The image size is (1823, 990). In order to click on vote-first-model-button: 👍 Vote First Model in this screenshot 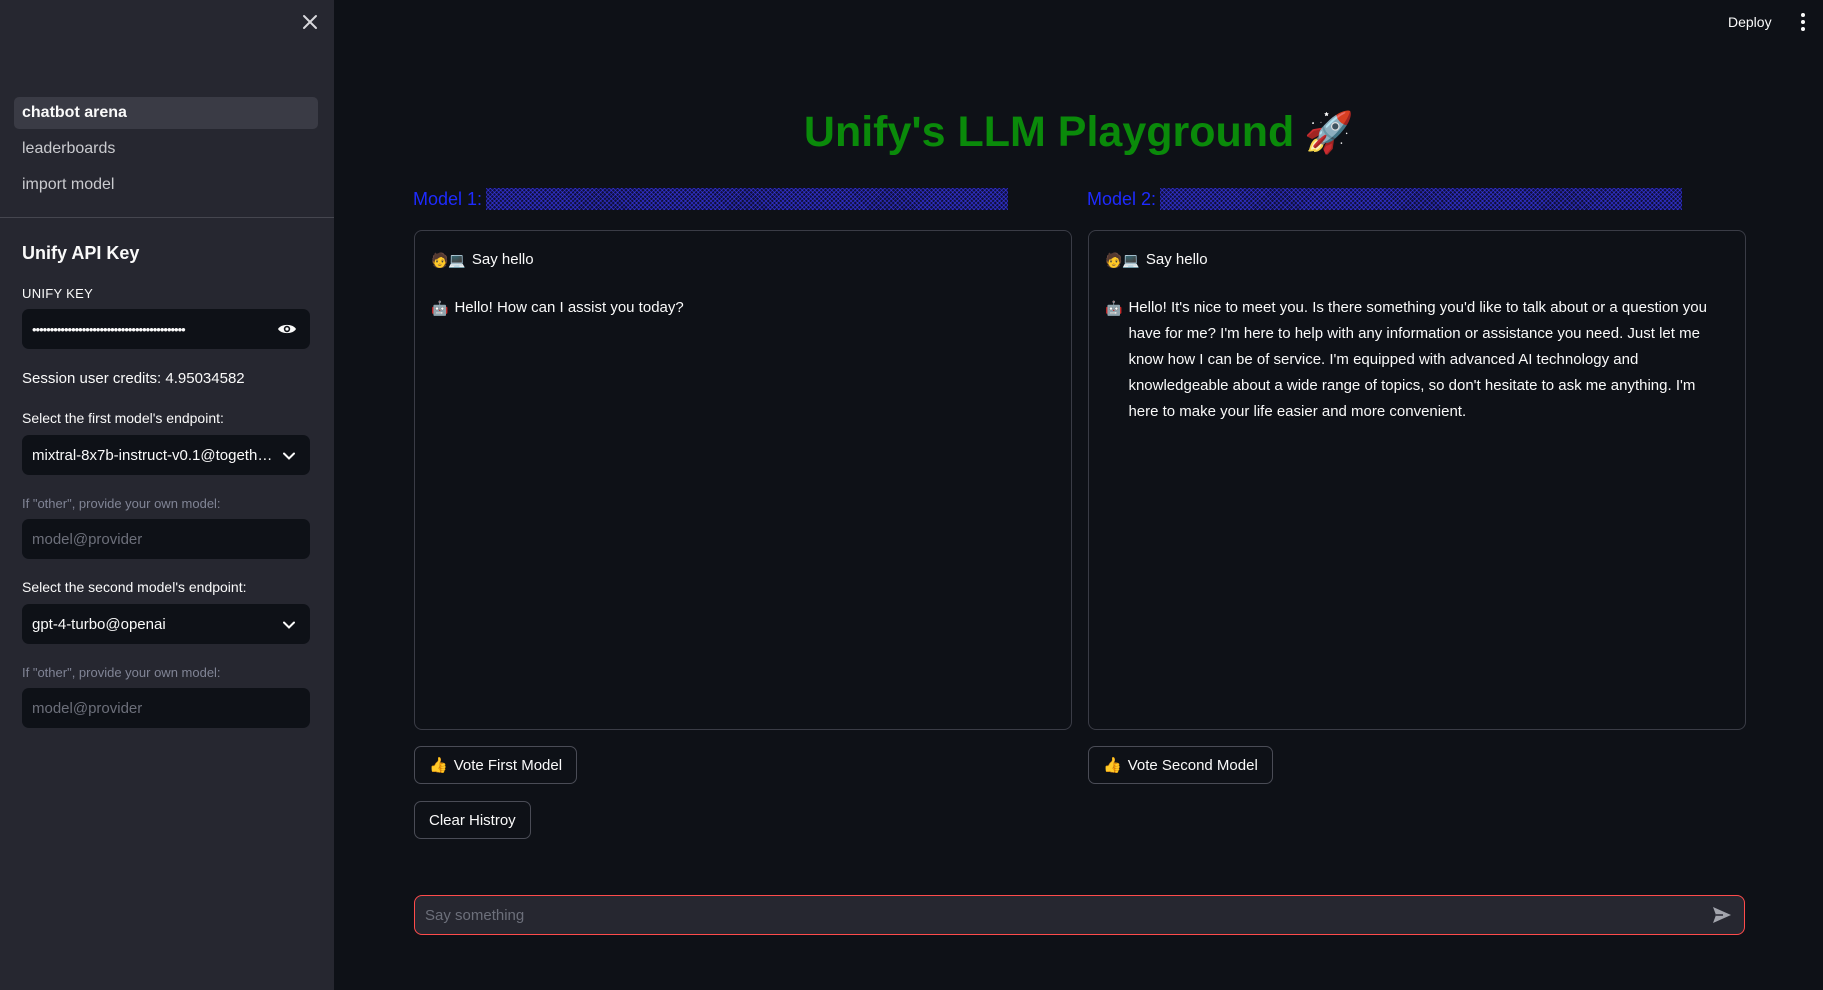, I will do `click(496, 765)`.